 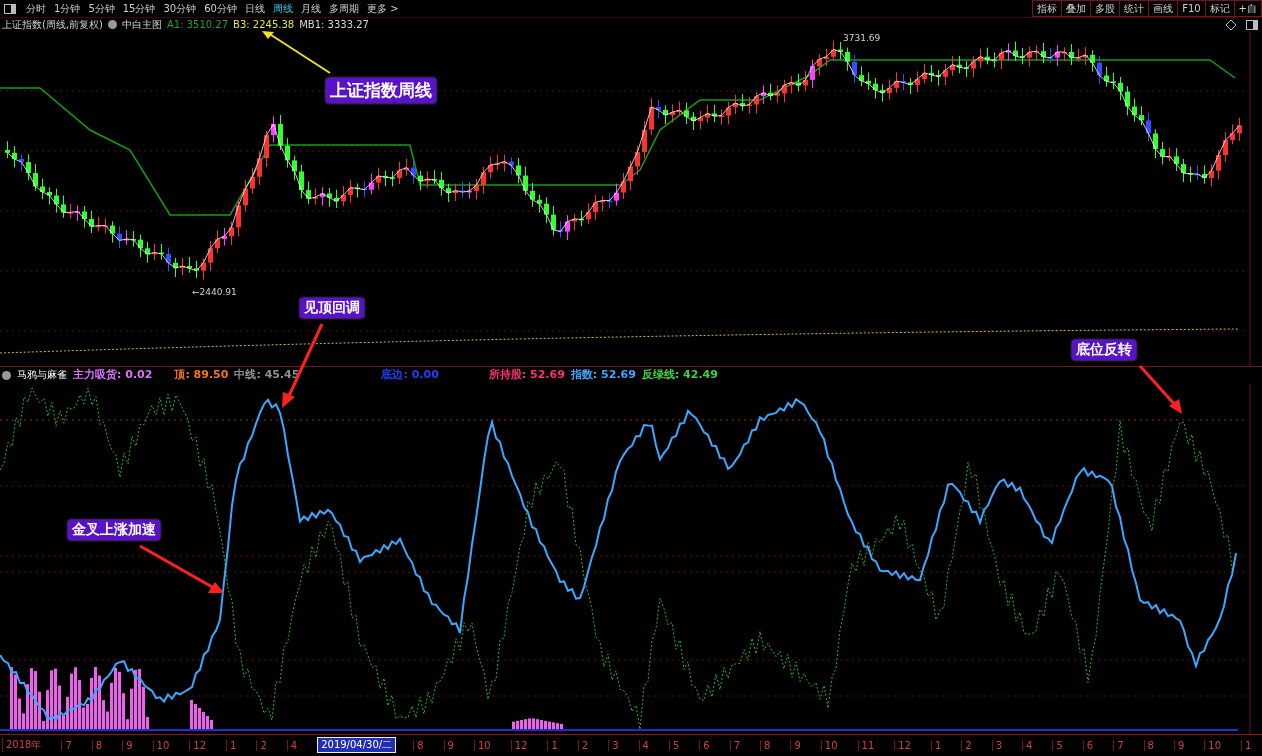 What do you see at coordinates (603, 375) in the screenshot?
I see `indicator-value: 指数: 52.69` at bounding box center [603, 375].